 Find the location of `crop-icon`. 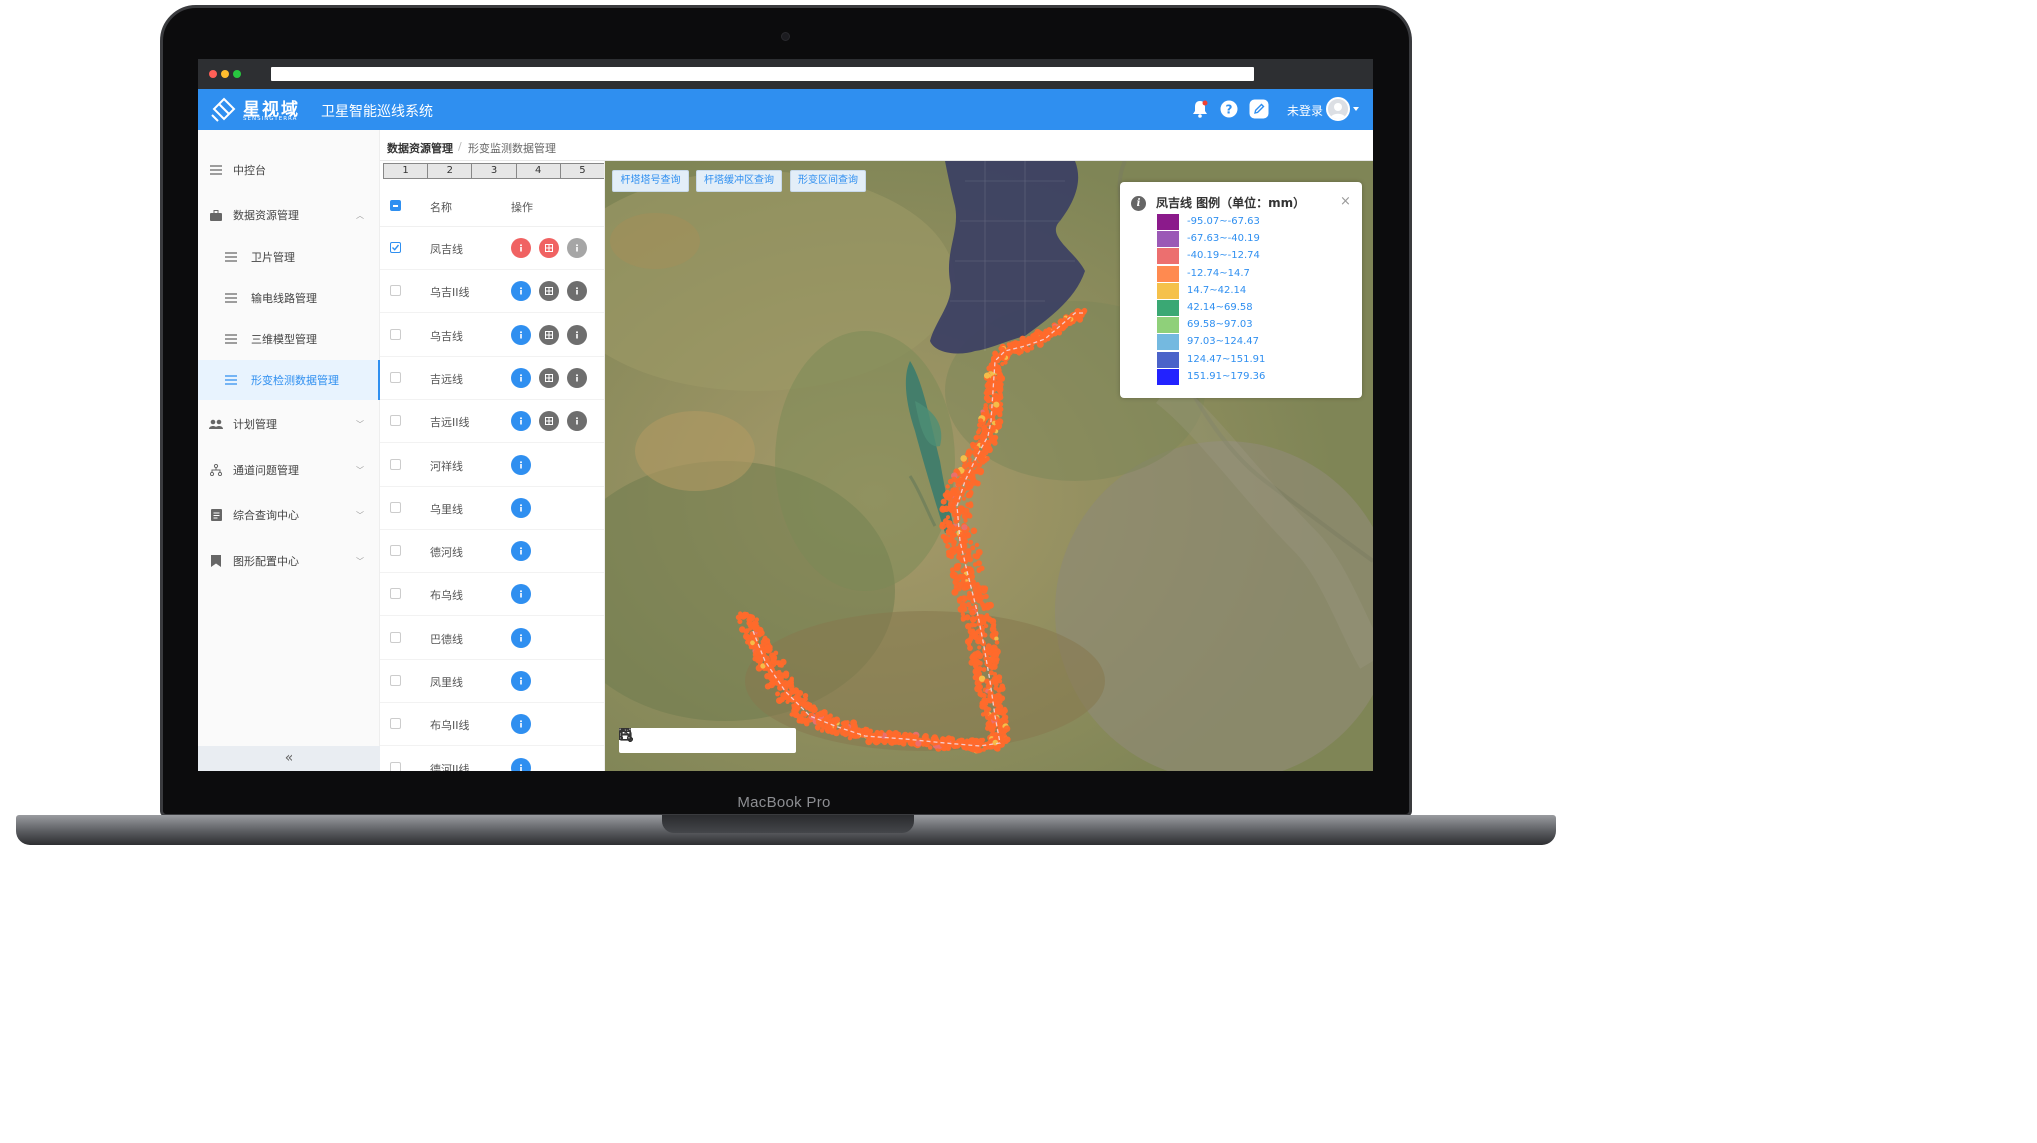

crop-icon is located at coordinates (663, 740).